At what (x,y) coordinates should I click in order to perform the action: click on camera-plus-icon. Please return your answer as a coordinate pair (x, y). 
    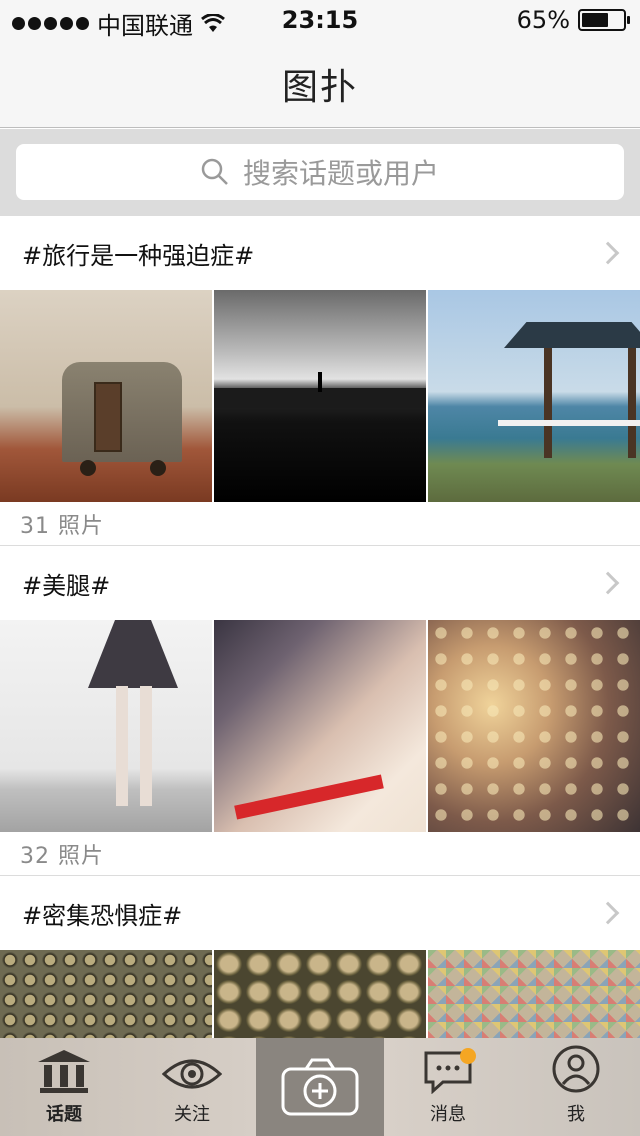
    Looking at the image, I should click on (320, 1087).